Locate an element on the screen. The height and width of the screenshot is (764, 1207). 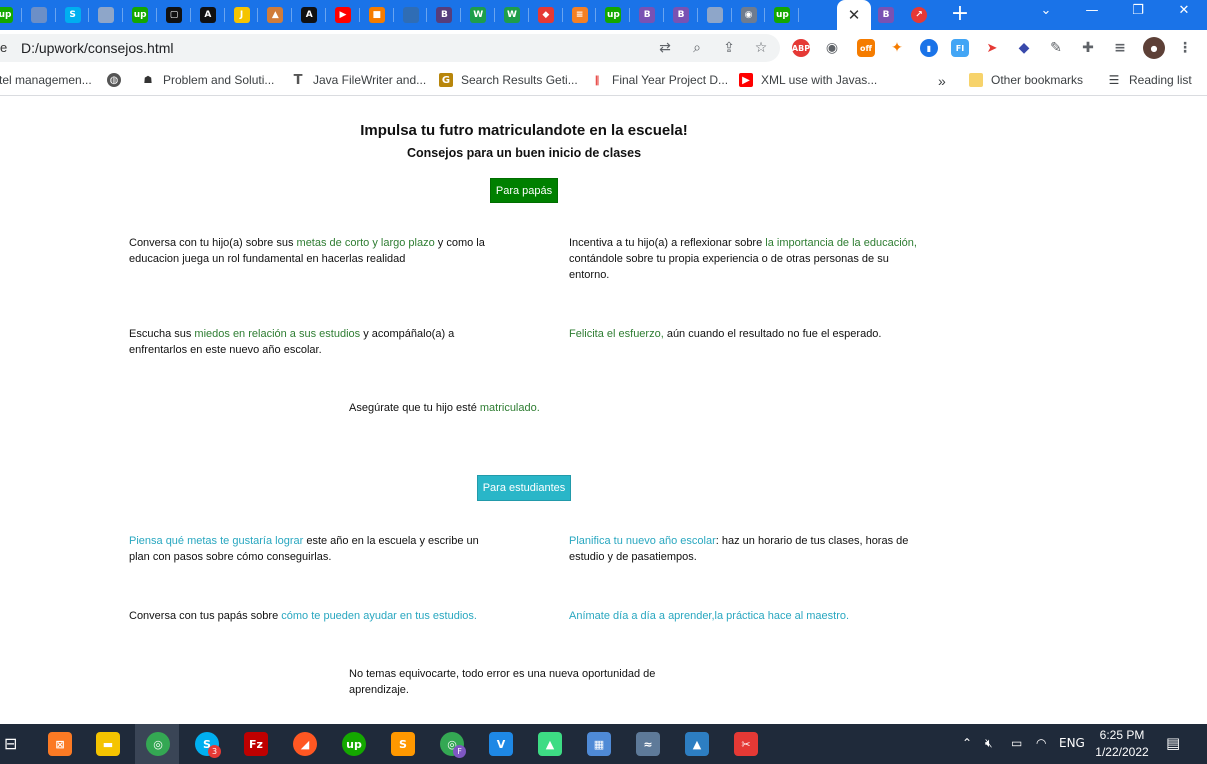
bookmarks-overflow-button: » is located at coordinates (942, 81).